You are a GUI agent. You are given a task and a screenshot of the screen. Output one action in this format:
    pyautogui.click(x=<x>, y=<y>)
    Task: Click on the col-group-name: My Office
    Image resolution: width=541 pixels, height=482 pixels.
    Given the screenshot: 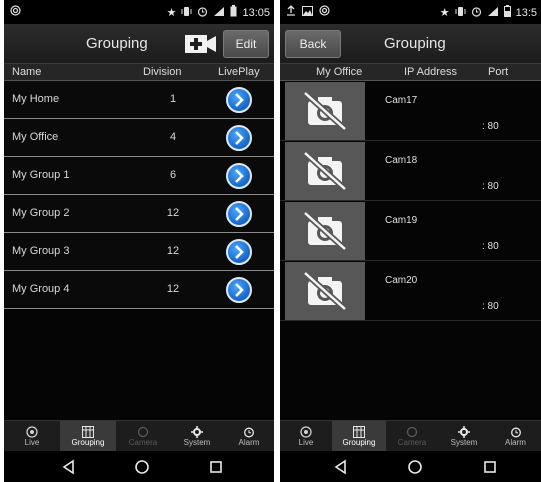 What is the action you would take?
    pyautogui.click(x=339, y=72)
    